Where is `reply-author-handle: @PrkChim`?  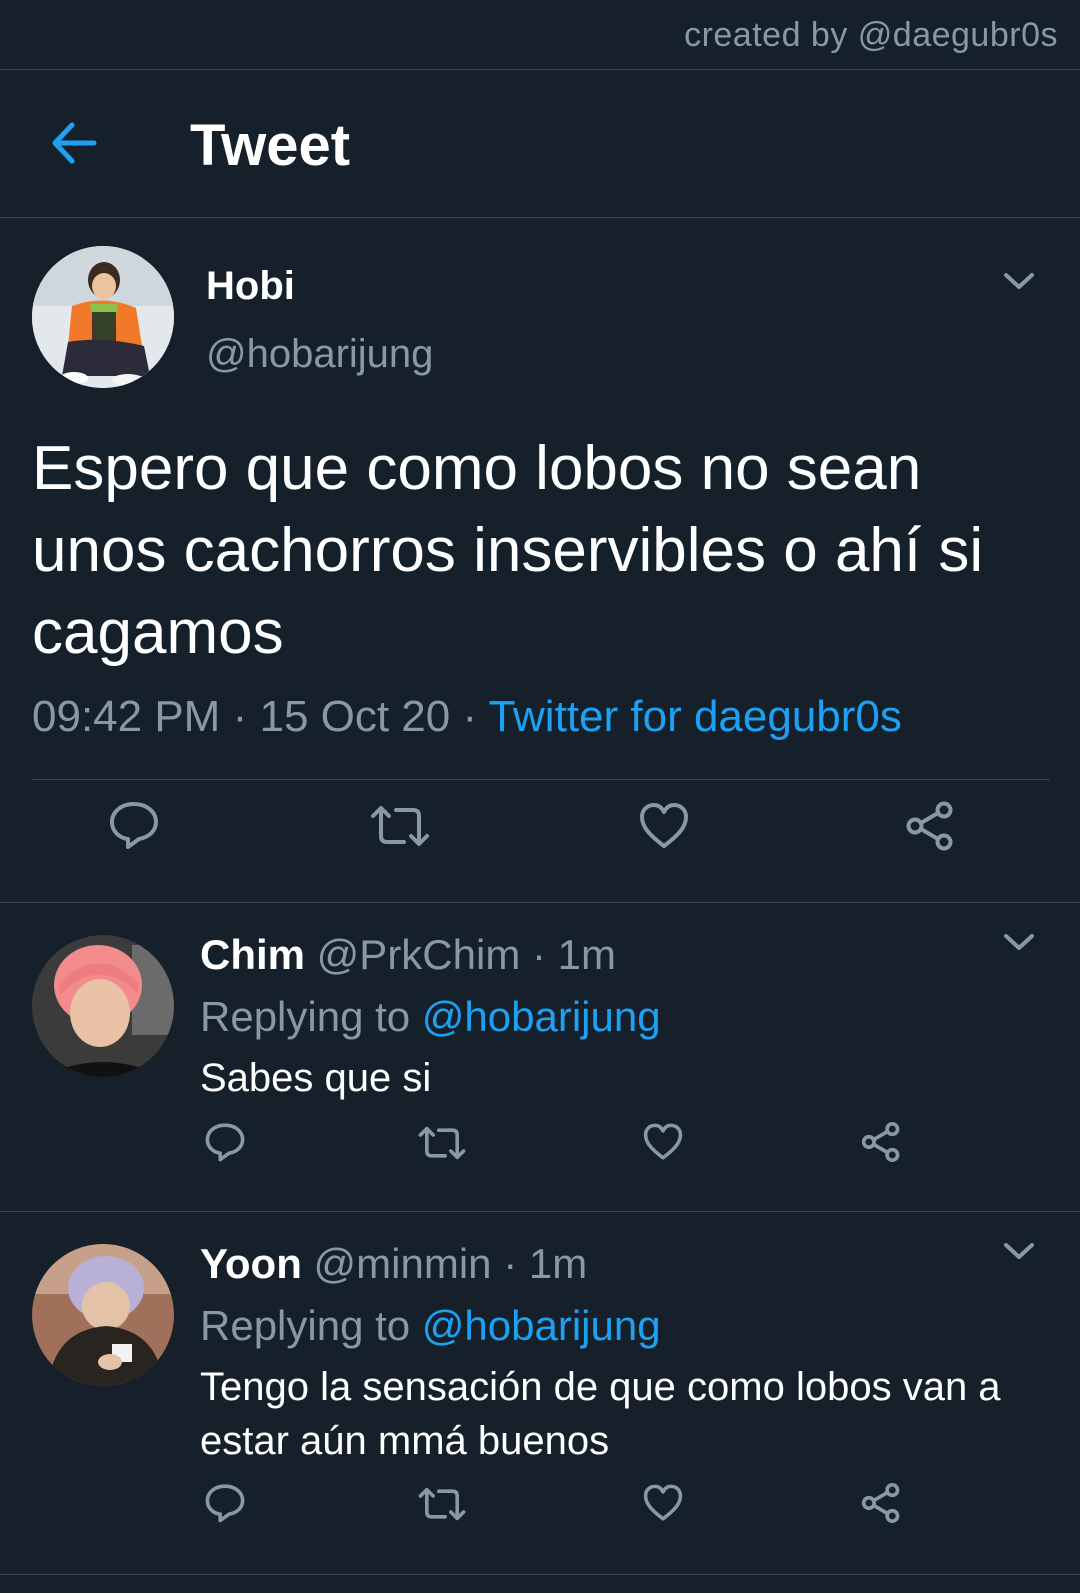 reply-author-handle: @PrkChim is located at coordinates (419, 954).